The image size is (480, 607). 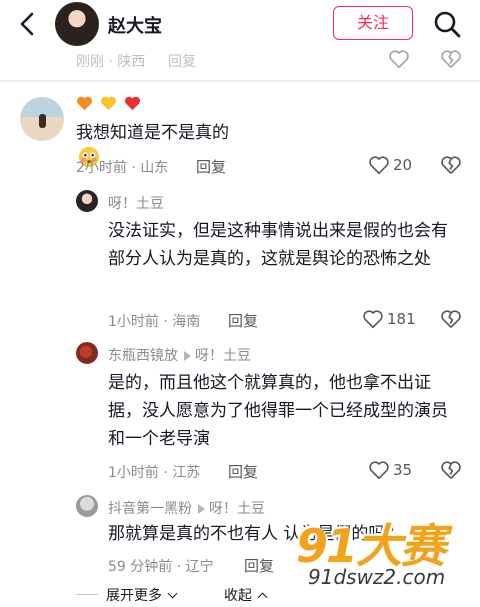 I want to click on red-heart-icon, so click(x=133, y=103).